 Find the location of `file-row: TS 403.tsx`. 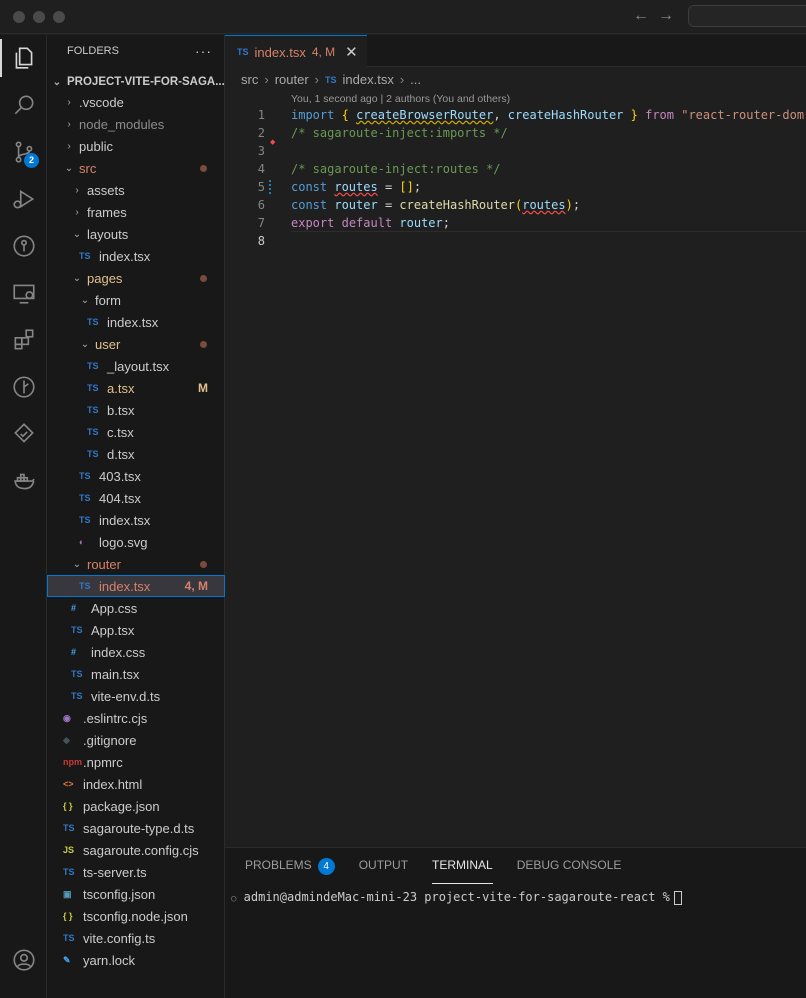

file-row: TS 403.tsx is located at coordinates (136, 476).